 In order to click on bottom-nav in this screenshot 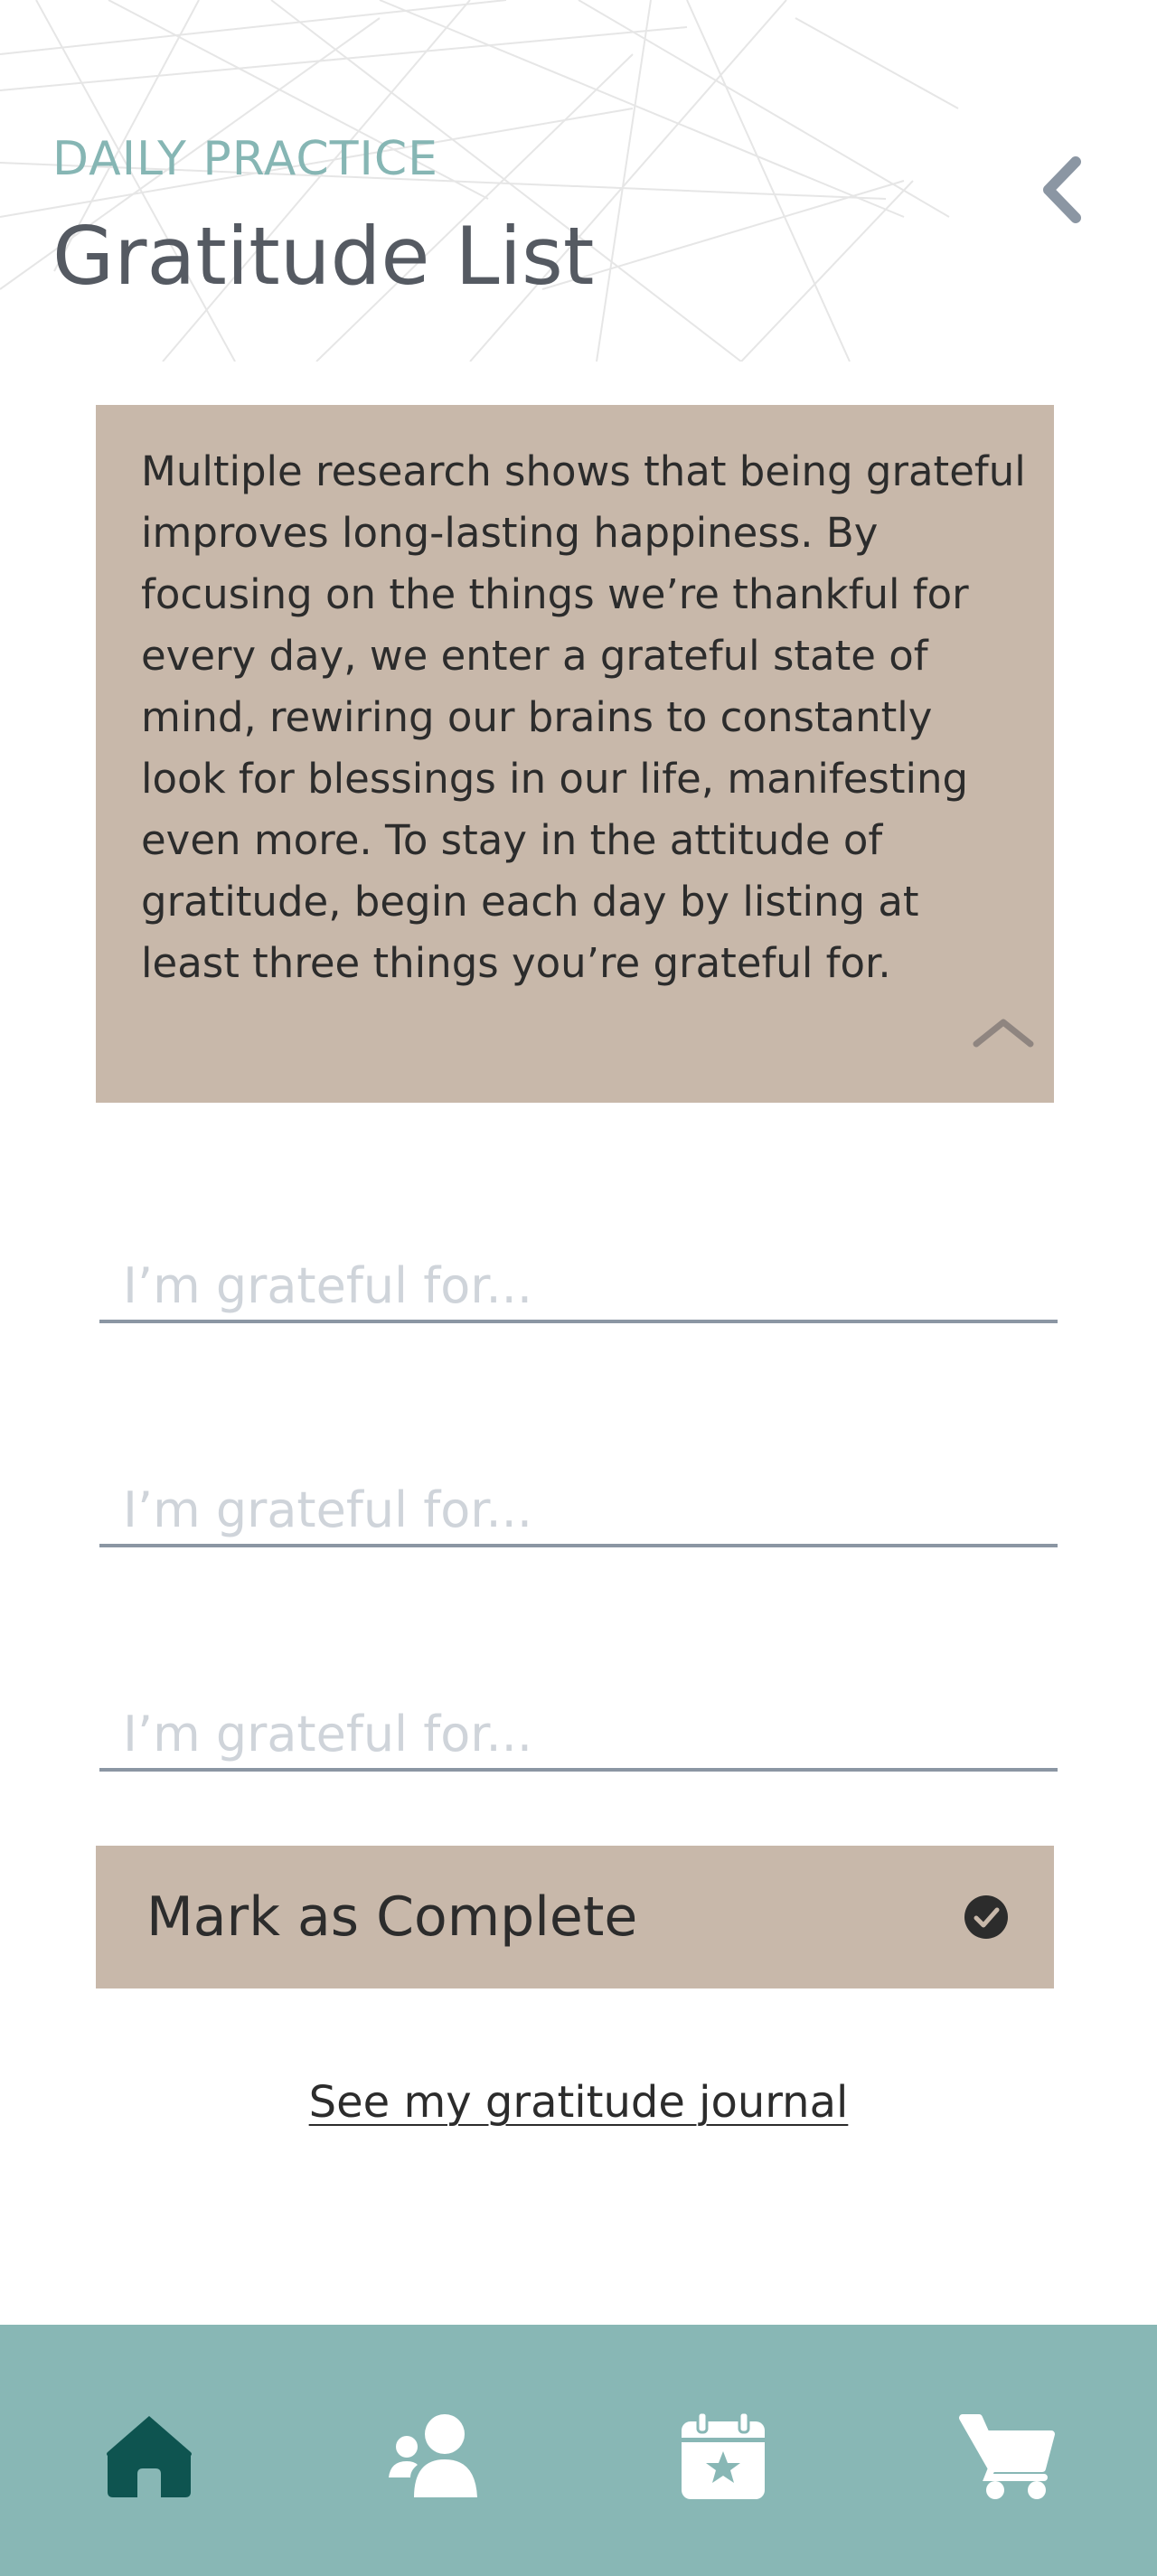, I will do `click(578, 2450)`.